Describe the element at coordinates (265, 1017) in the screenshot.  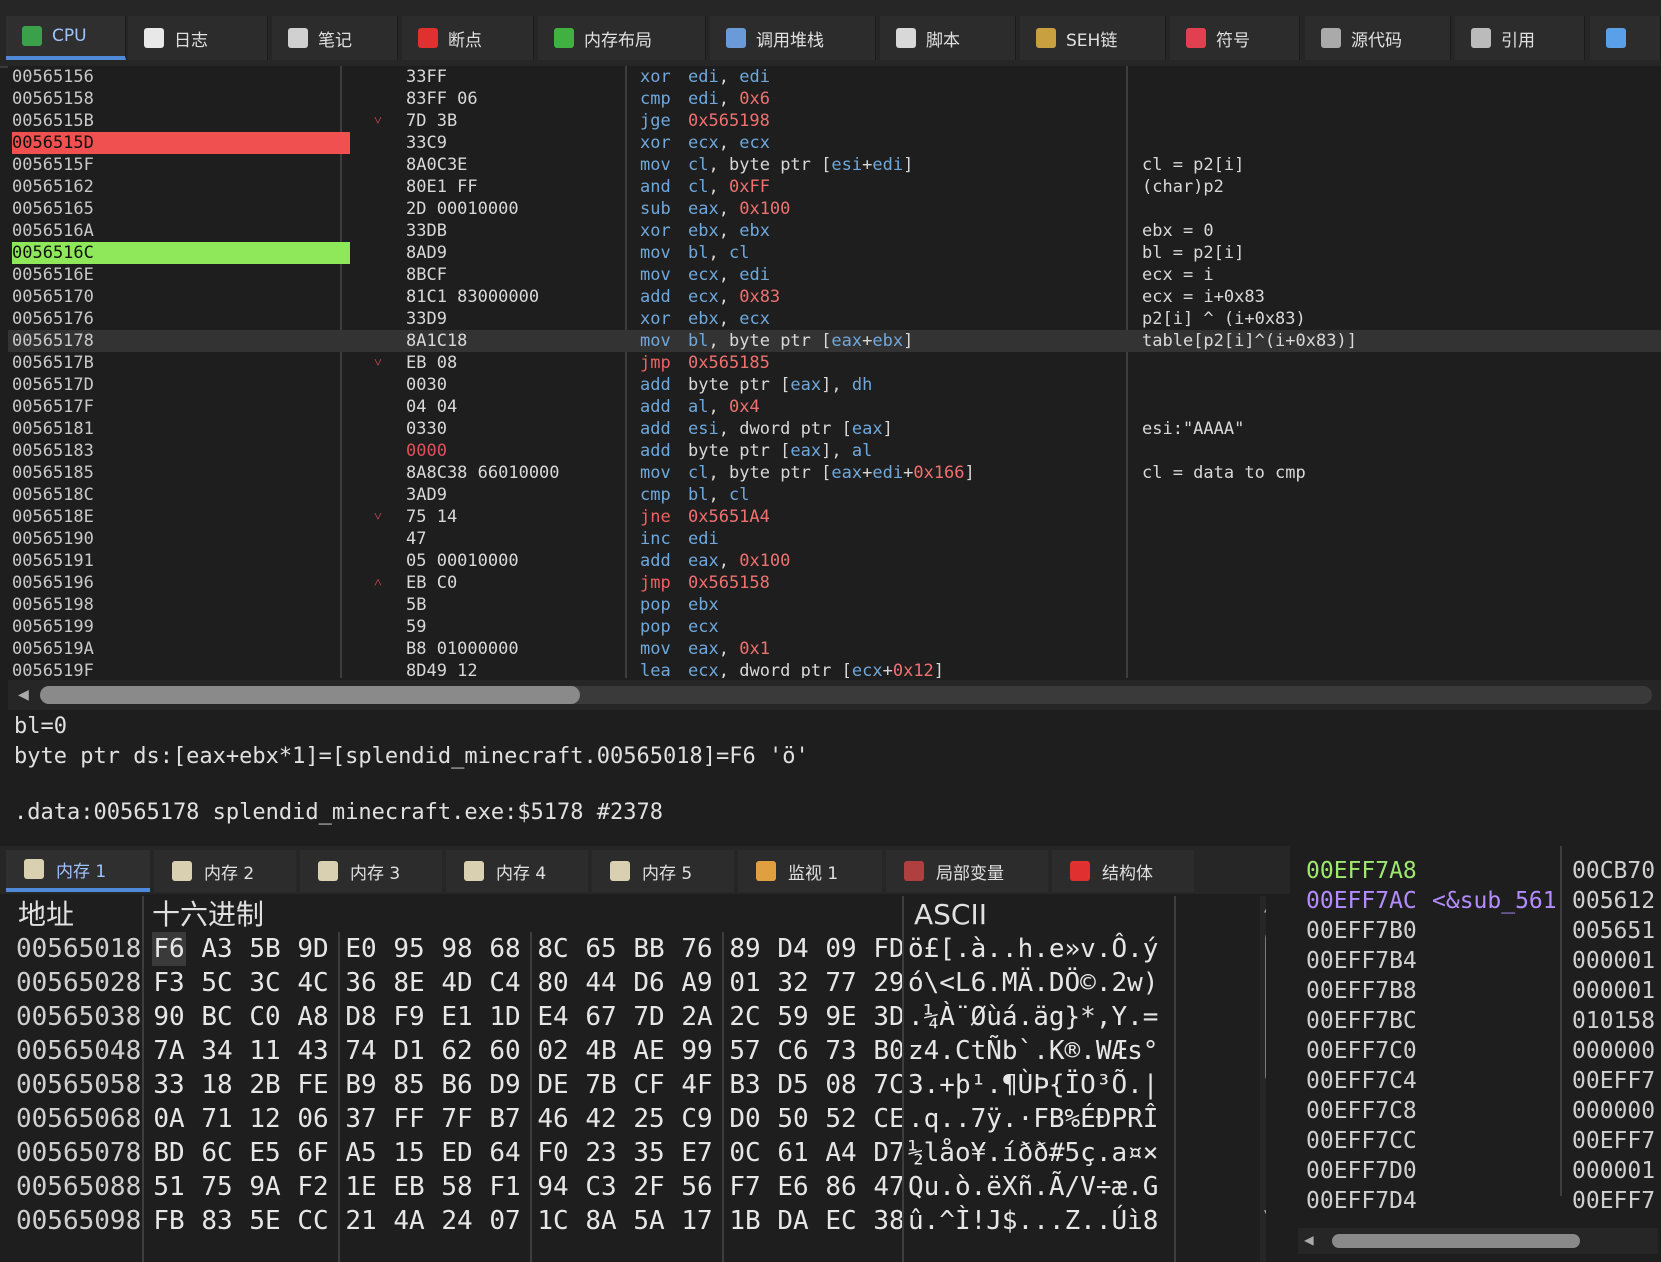
I see `dump-byte: C0` at that location.